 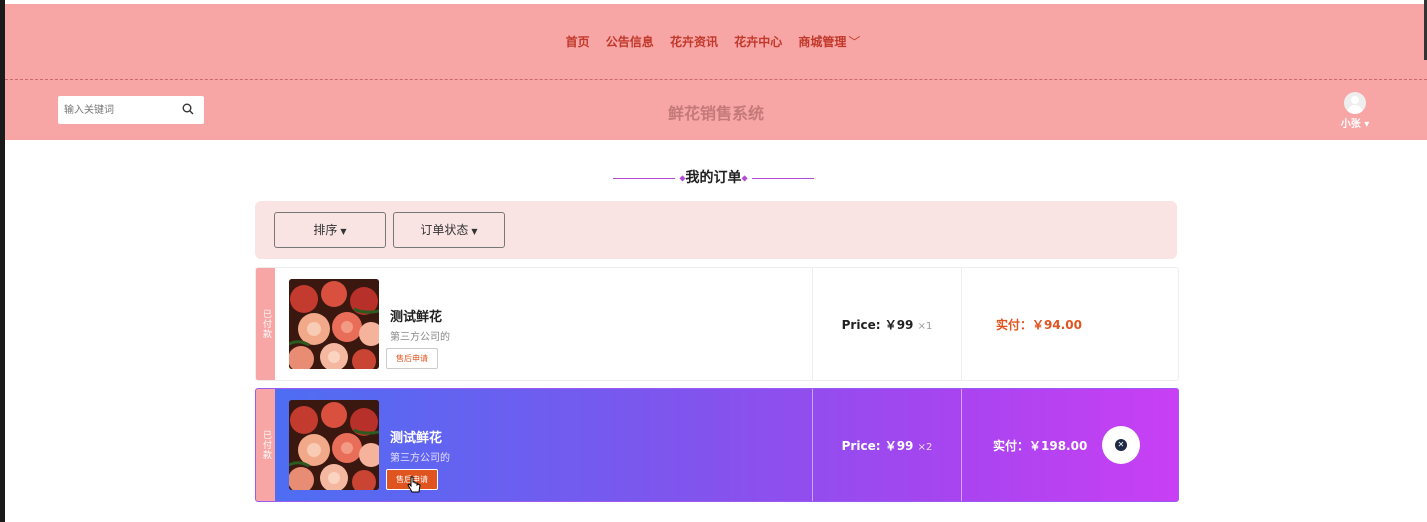 What do you see at coordinates (644, 178) in the screenshot?
I see `title-line-left` at bounding box center [644, 178].